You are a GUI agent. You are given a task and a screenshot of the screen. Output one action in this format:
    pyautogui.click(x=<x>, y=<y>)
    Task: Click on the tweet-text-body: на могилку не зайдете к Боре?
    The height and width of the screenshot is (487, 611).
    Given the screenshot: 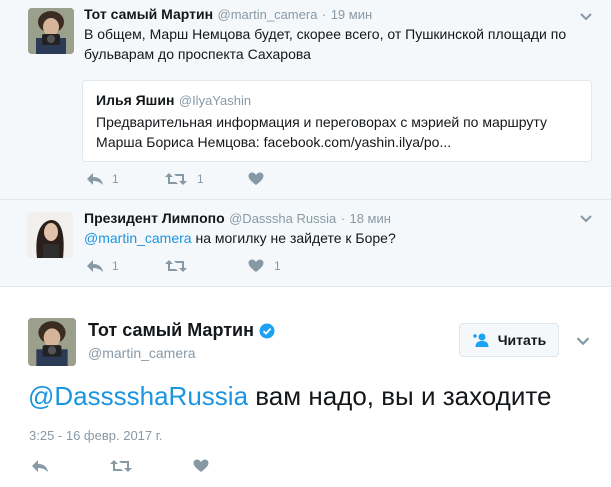 What is the action you would take?
    pyautogui.click(x=293, y=238)
    